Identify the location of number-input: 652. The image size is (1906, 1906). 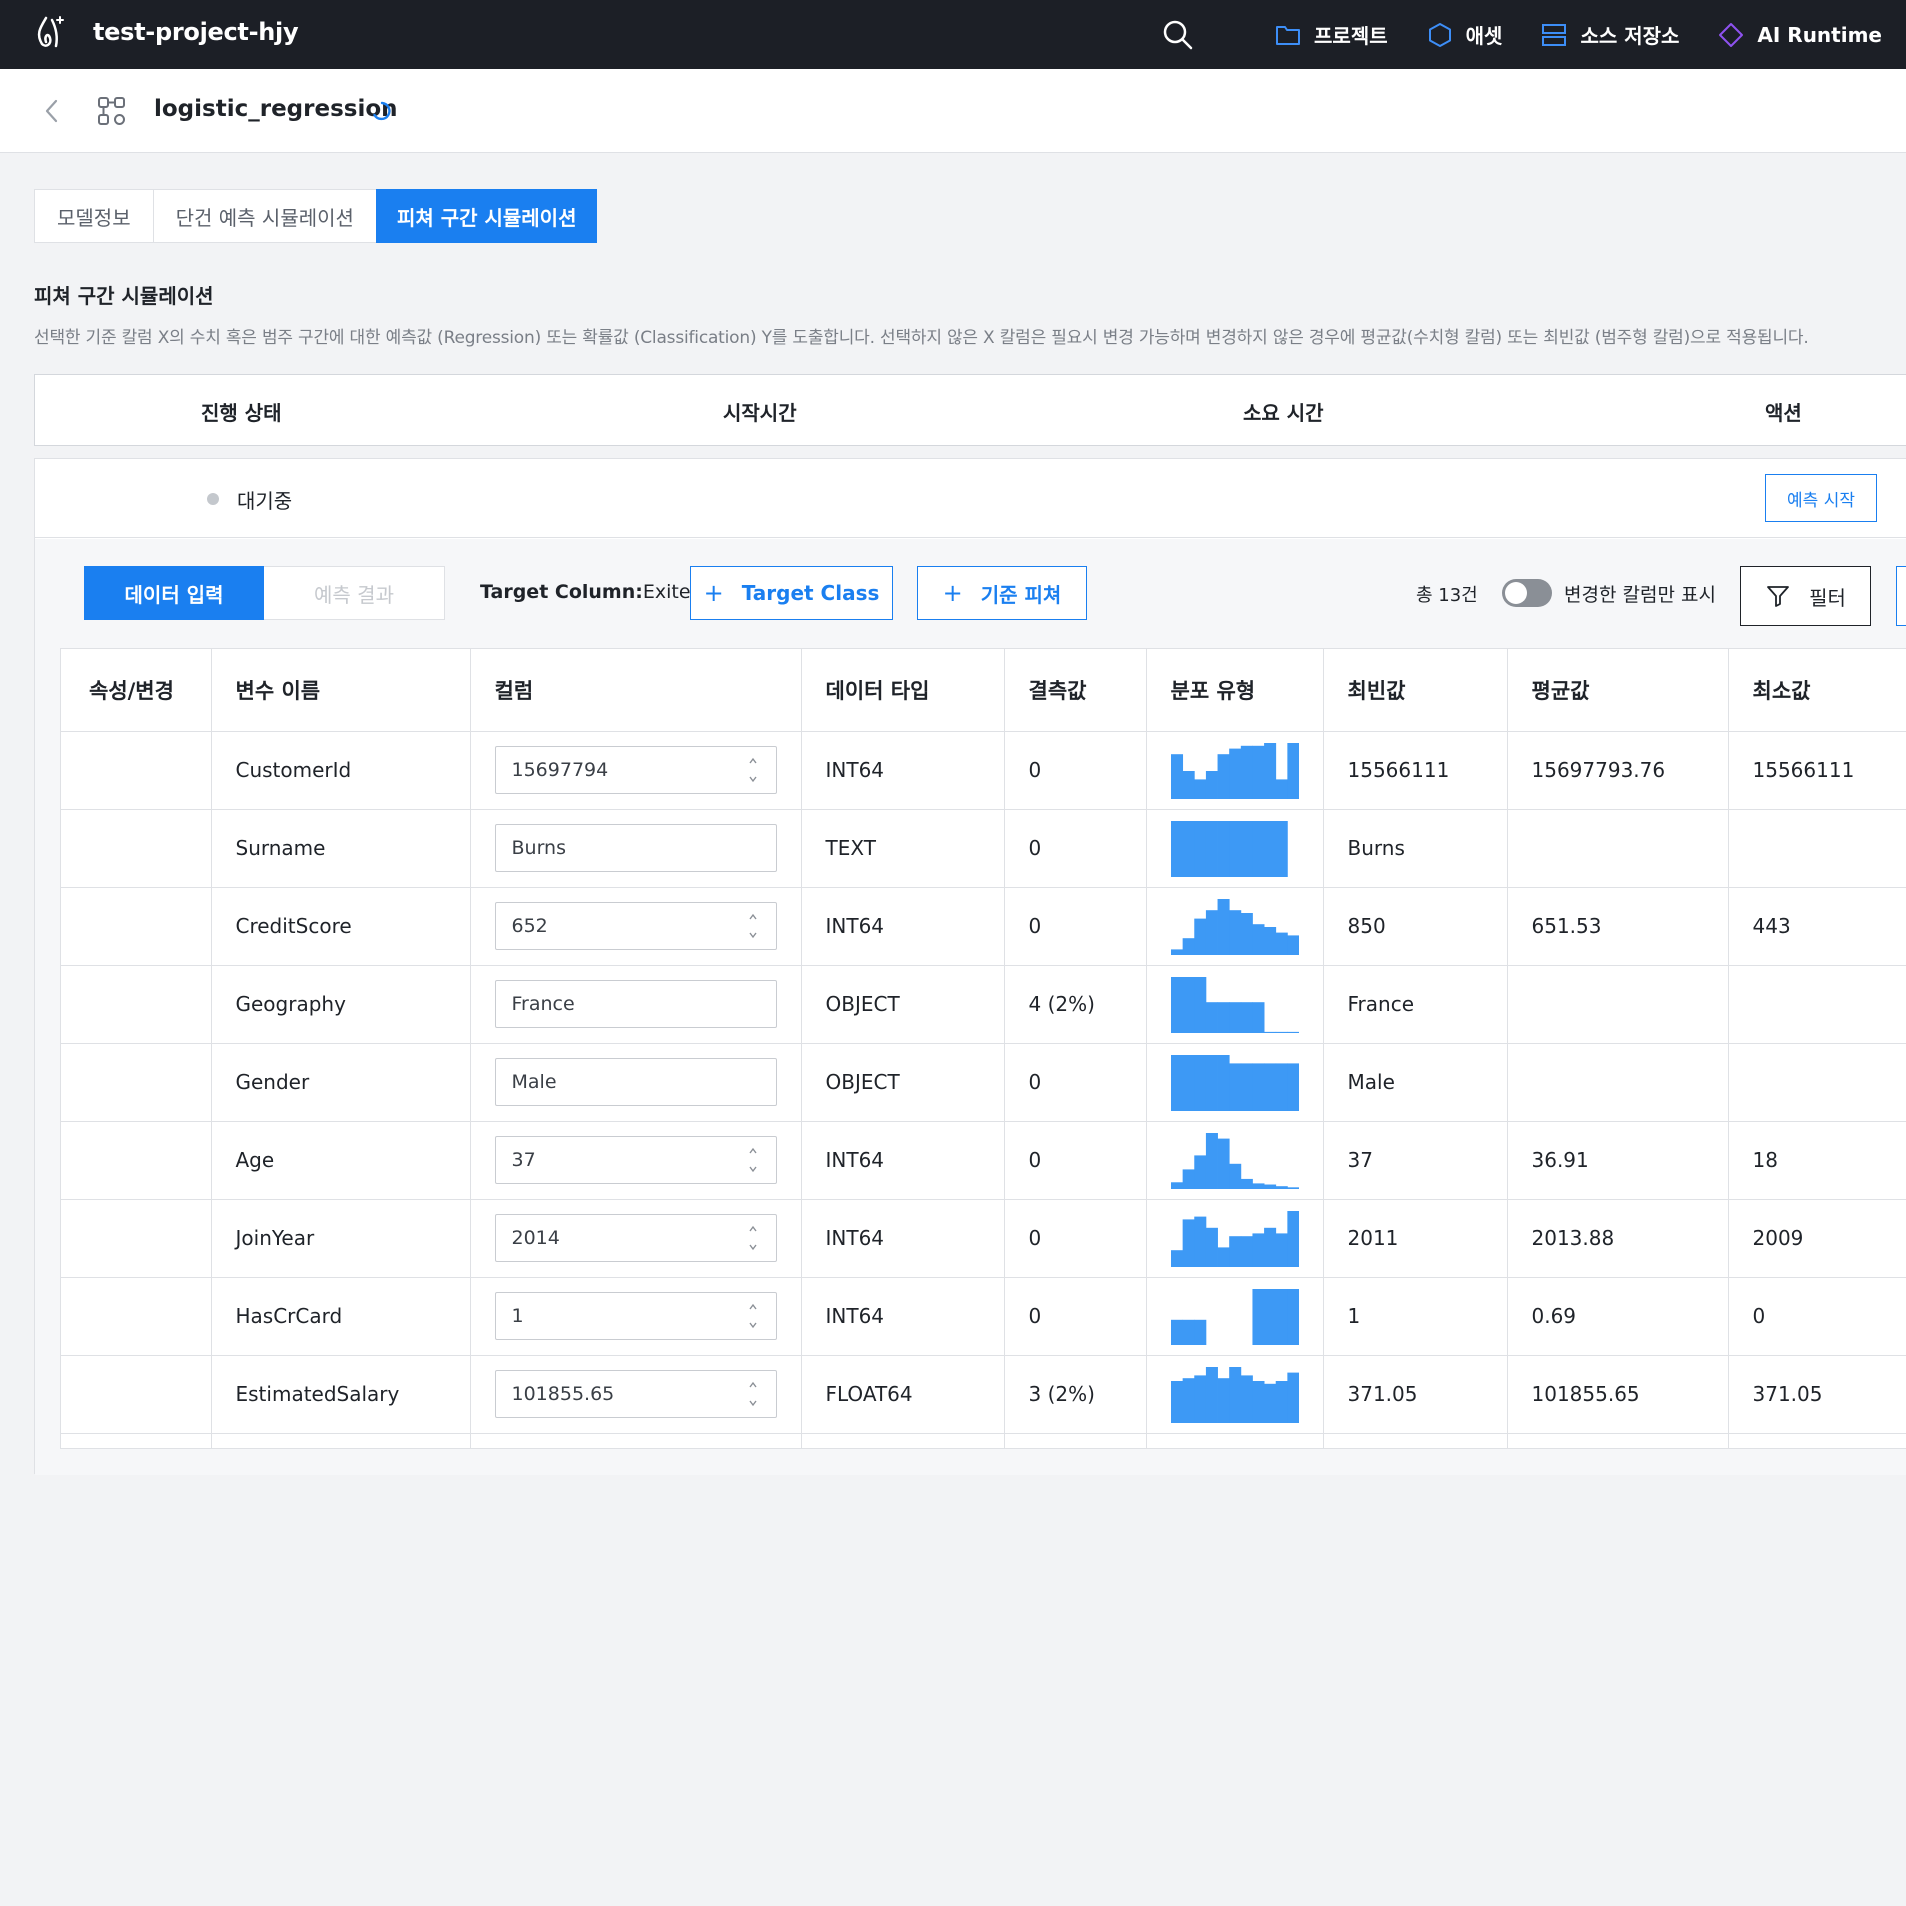
(635, 926).